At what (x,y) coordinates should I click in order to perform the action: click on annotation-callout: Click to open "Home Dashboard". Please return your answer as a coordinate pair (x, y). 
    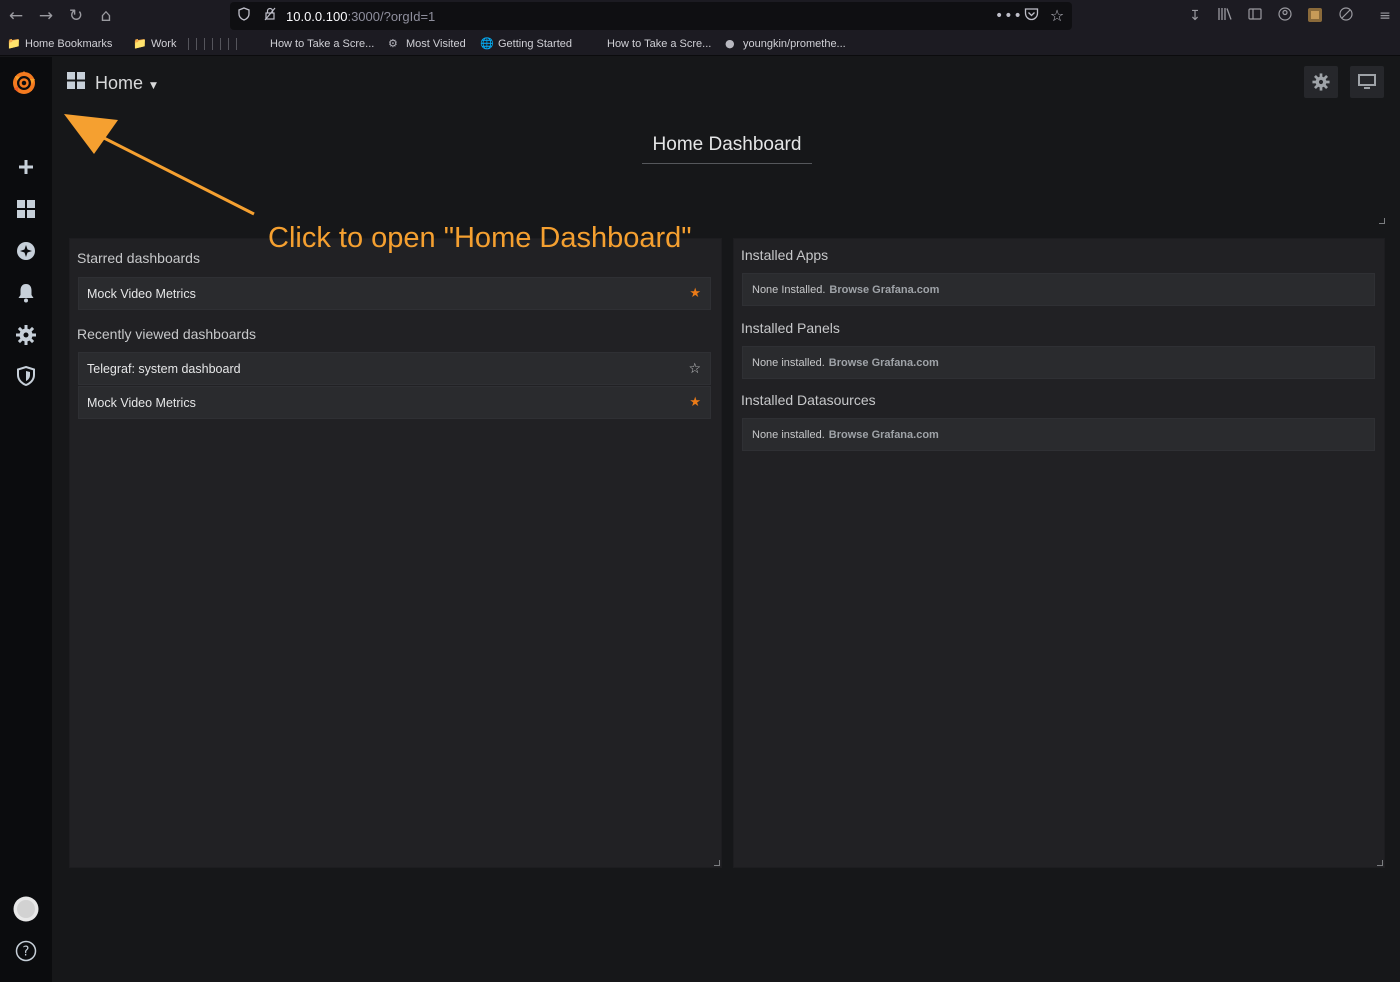
    Looking at the image, I should click on (480, 238).